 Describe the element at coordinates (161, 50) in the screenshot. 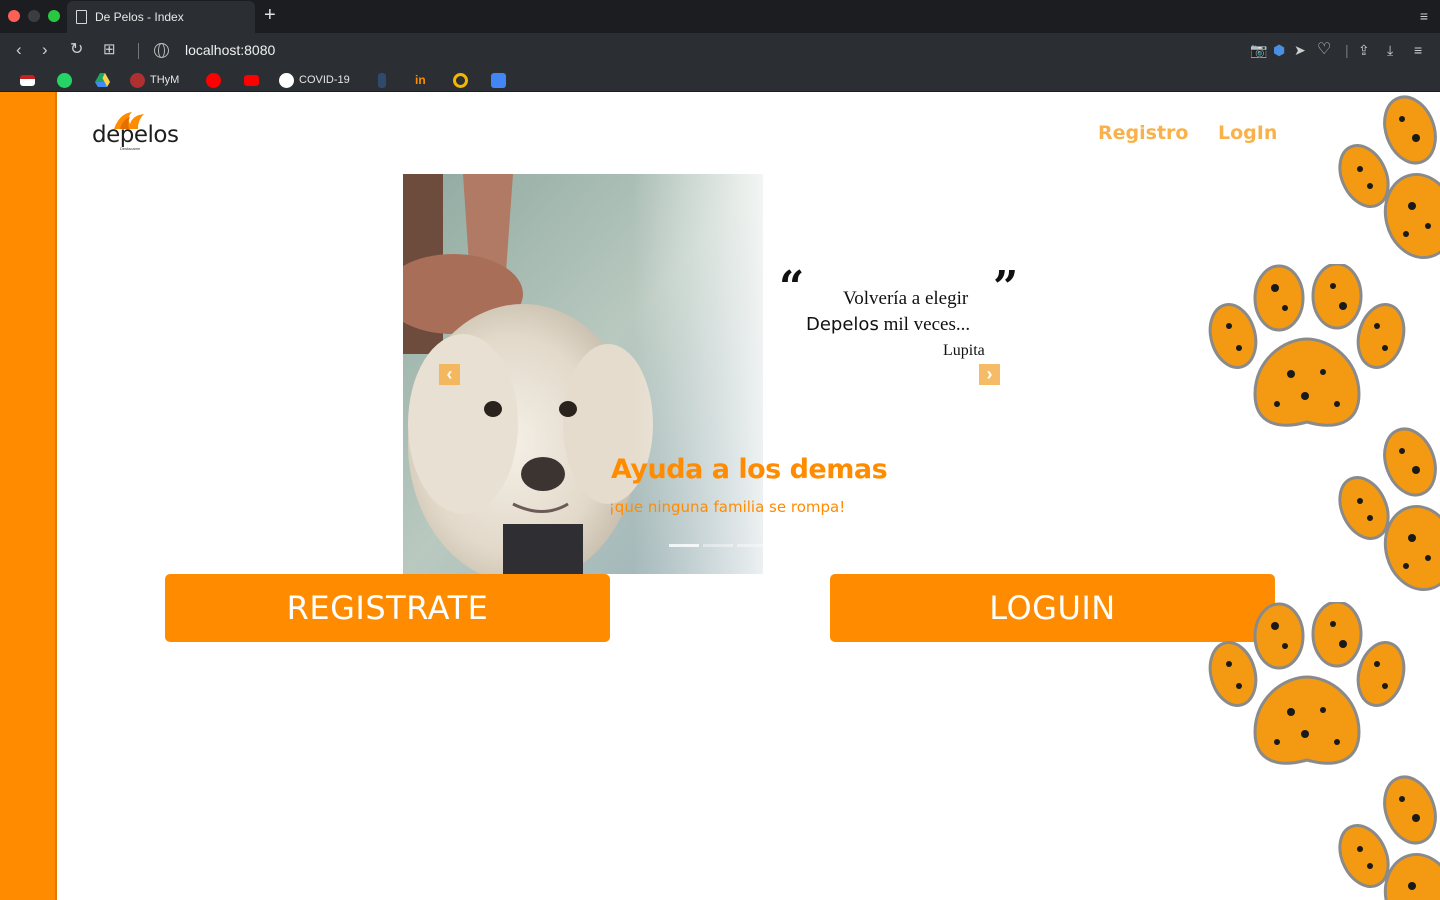

I see `globe-icon` at that location.